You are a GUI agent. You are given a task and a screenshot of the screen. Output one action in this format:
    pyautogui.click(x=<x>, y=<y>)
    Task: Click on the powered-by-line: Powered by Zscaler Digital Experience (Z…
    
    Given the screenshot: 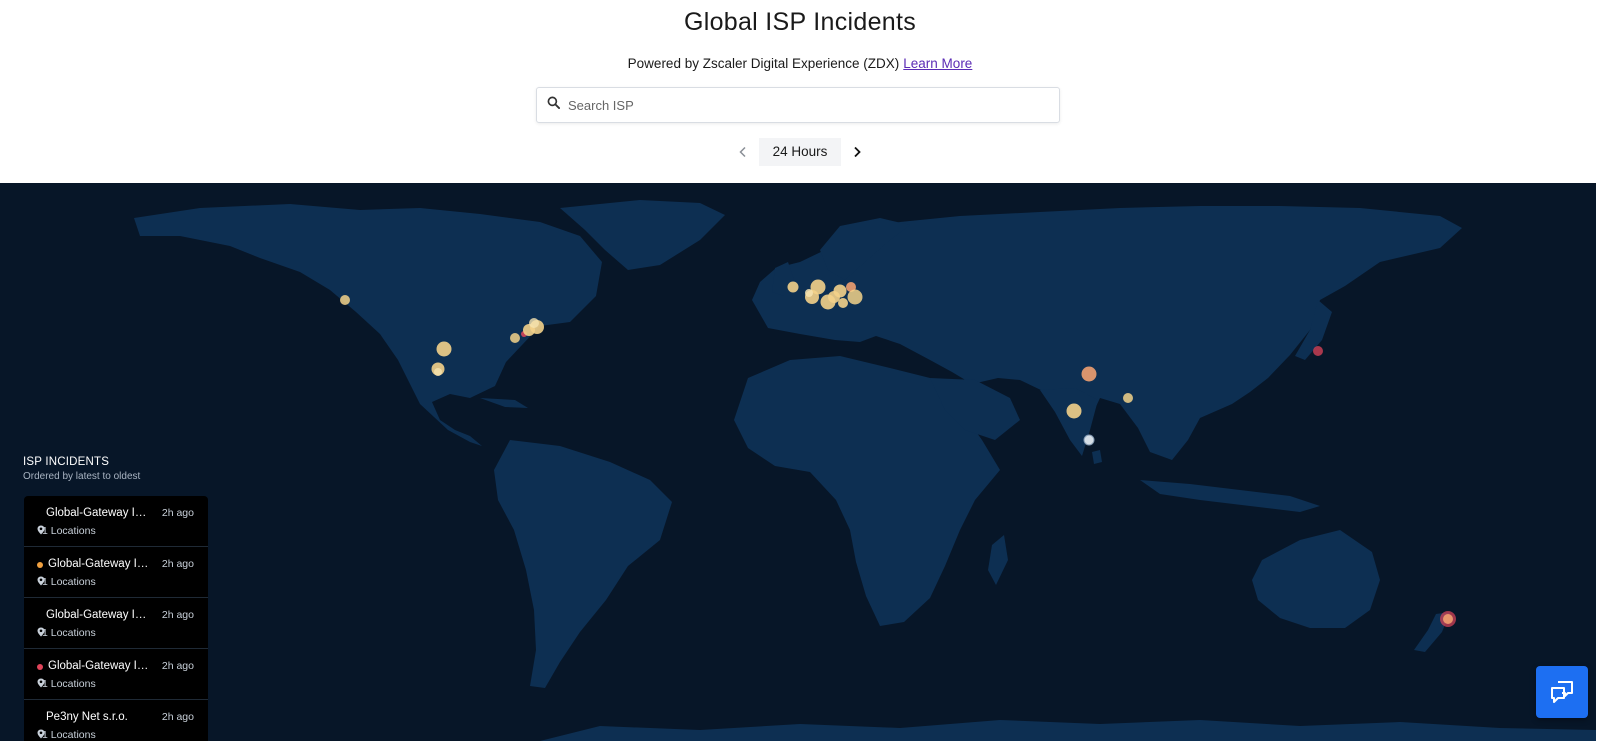 What is the action you would take?
    pyautogui.click(x=800, y=63)
    